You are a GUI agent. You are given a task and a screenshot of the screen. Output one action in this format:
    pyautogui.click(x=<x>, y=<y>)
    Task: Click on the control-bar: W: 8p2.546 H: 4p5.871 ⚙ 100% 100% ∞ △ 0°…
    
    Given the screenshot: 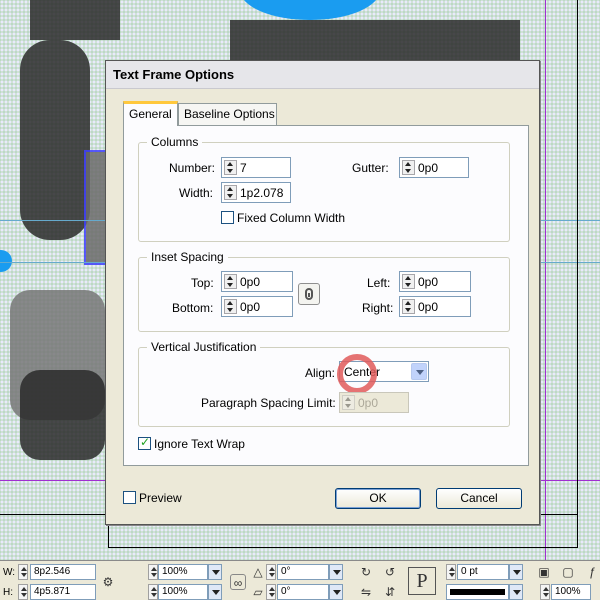 What is the action you would take?
    pyautogui.click(x=300, y=580)
    